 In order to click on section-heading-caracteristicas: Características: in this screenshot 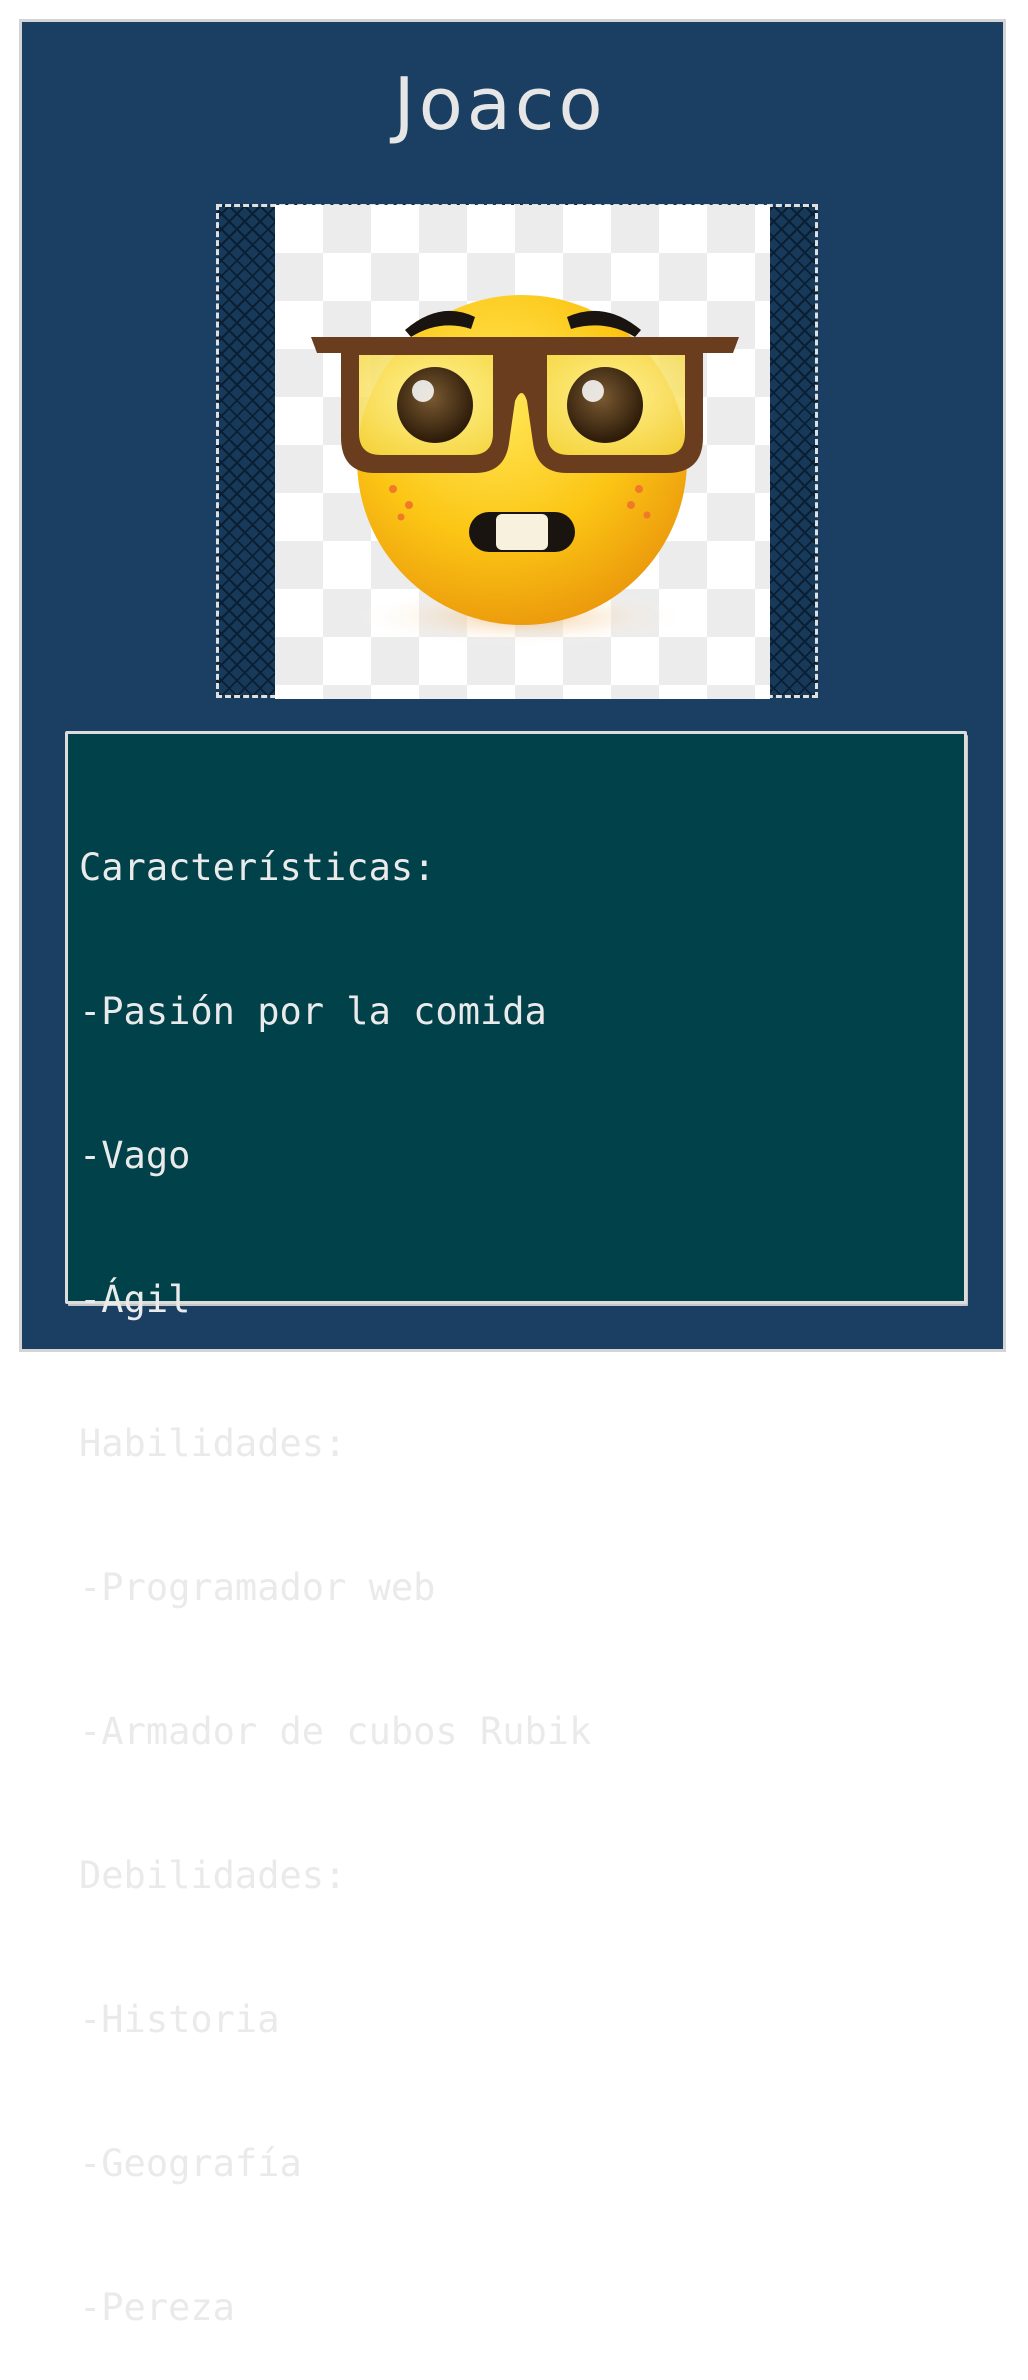, I will do `click(257, 867)`.